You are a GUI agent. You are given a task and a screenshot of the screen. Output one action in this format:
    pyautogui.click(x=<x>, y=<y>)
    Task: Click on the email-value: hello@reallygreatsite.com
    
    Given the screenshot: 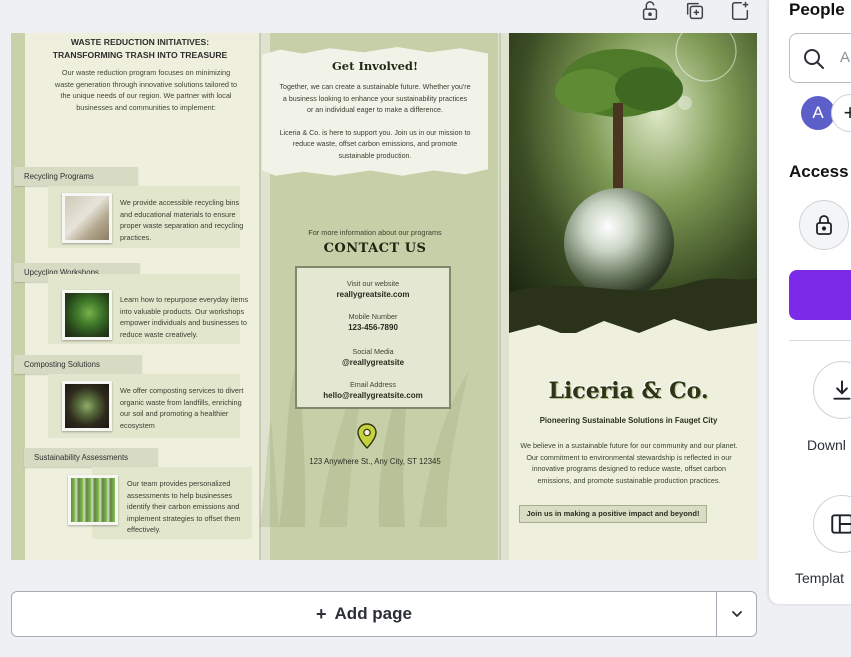 What is the action you would take?
    pyautogui.click(x=373, y=395)
    